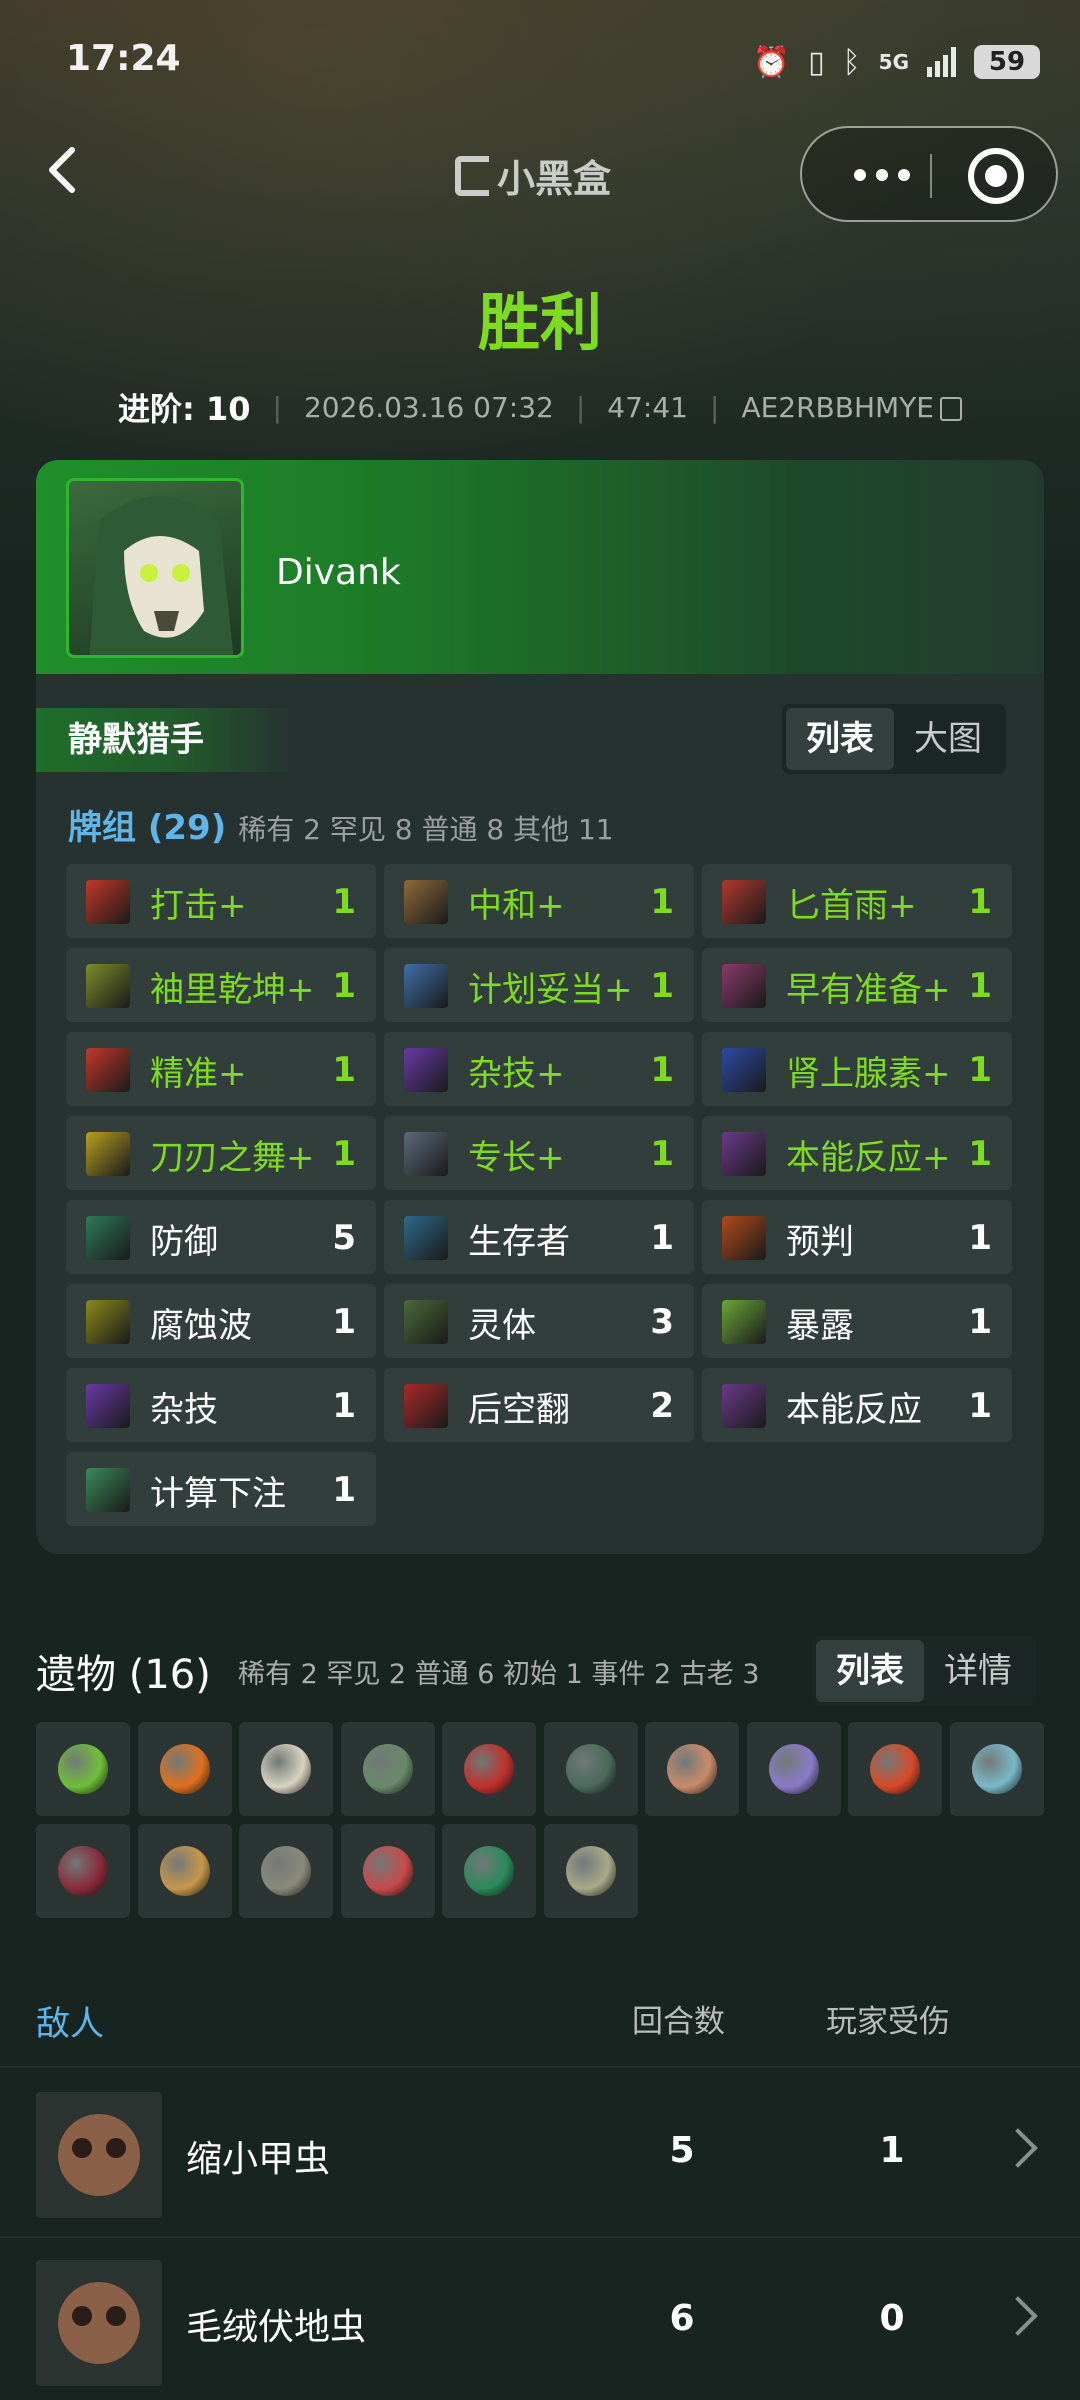 The height and width of the screenshot is (2400, 1080). Describe the element at coordinates (472, 175) in the screenshot. I see `brand-logo-icon` at that location.